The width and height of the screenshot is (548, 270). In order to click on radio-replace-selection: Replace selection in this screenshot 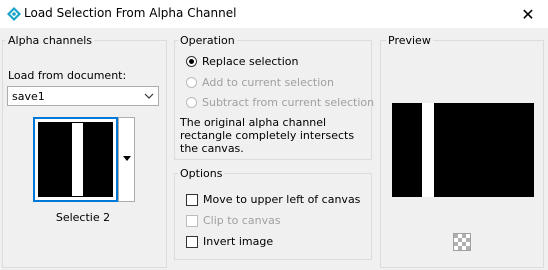, I will do `click(242, 61)`.